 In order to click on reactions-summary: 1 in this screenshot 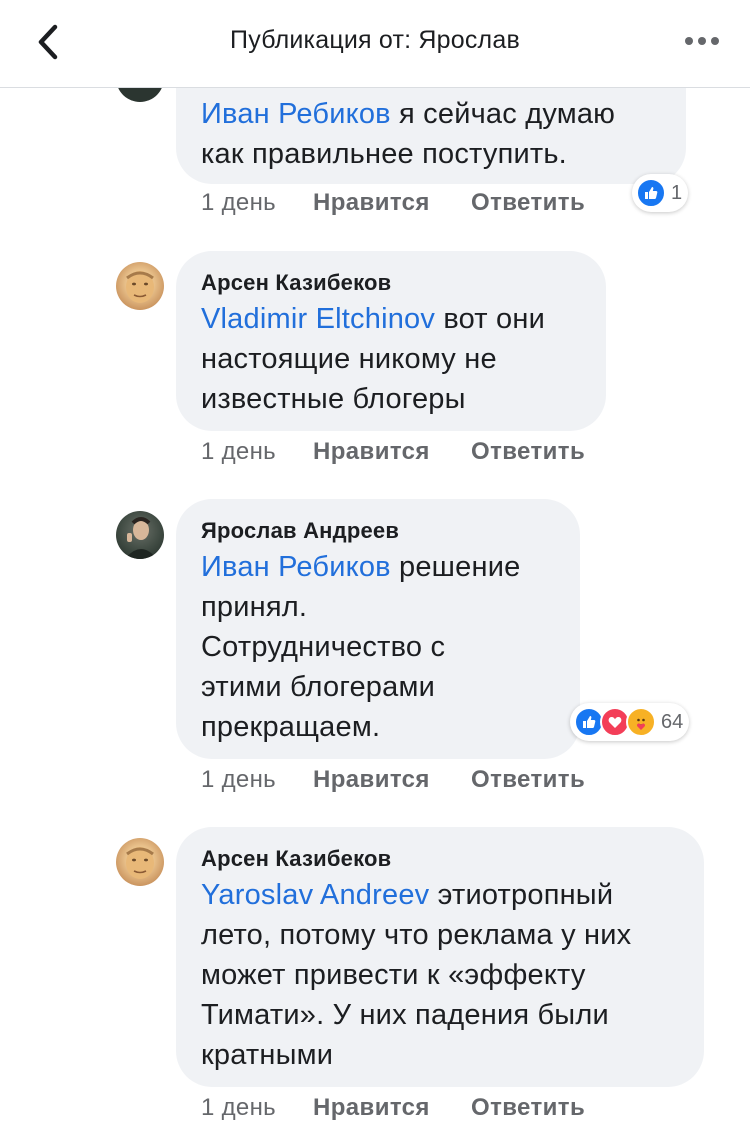, I will do `click(660, 193)`.